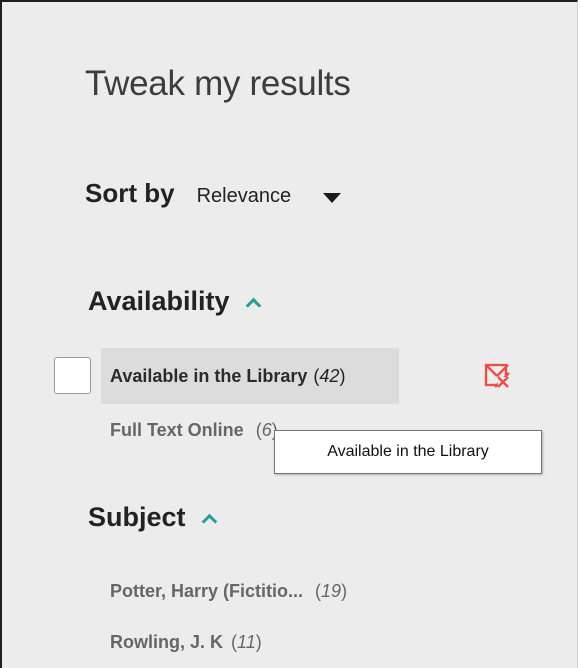  I want to click on subject-heading: Subject, so click(137, 517).